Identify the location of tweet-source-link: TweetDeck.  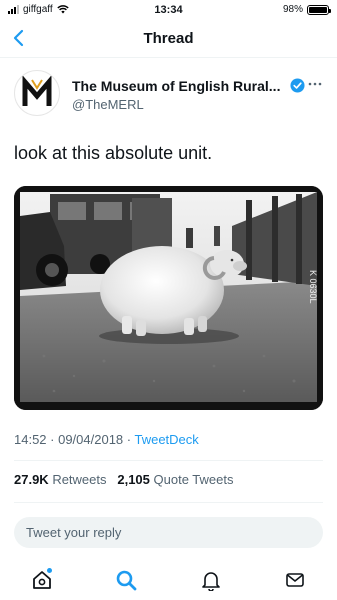
(166, 439).